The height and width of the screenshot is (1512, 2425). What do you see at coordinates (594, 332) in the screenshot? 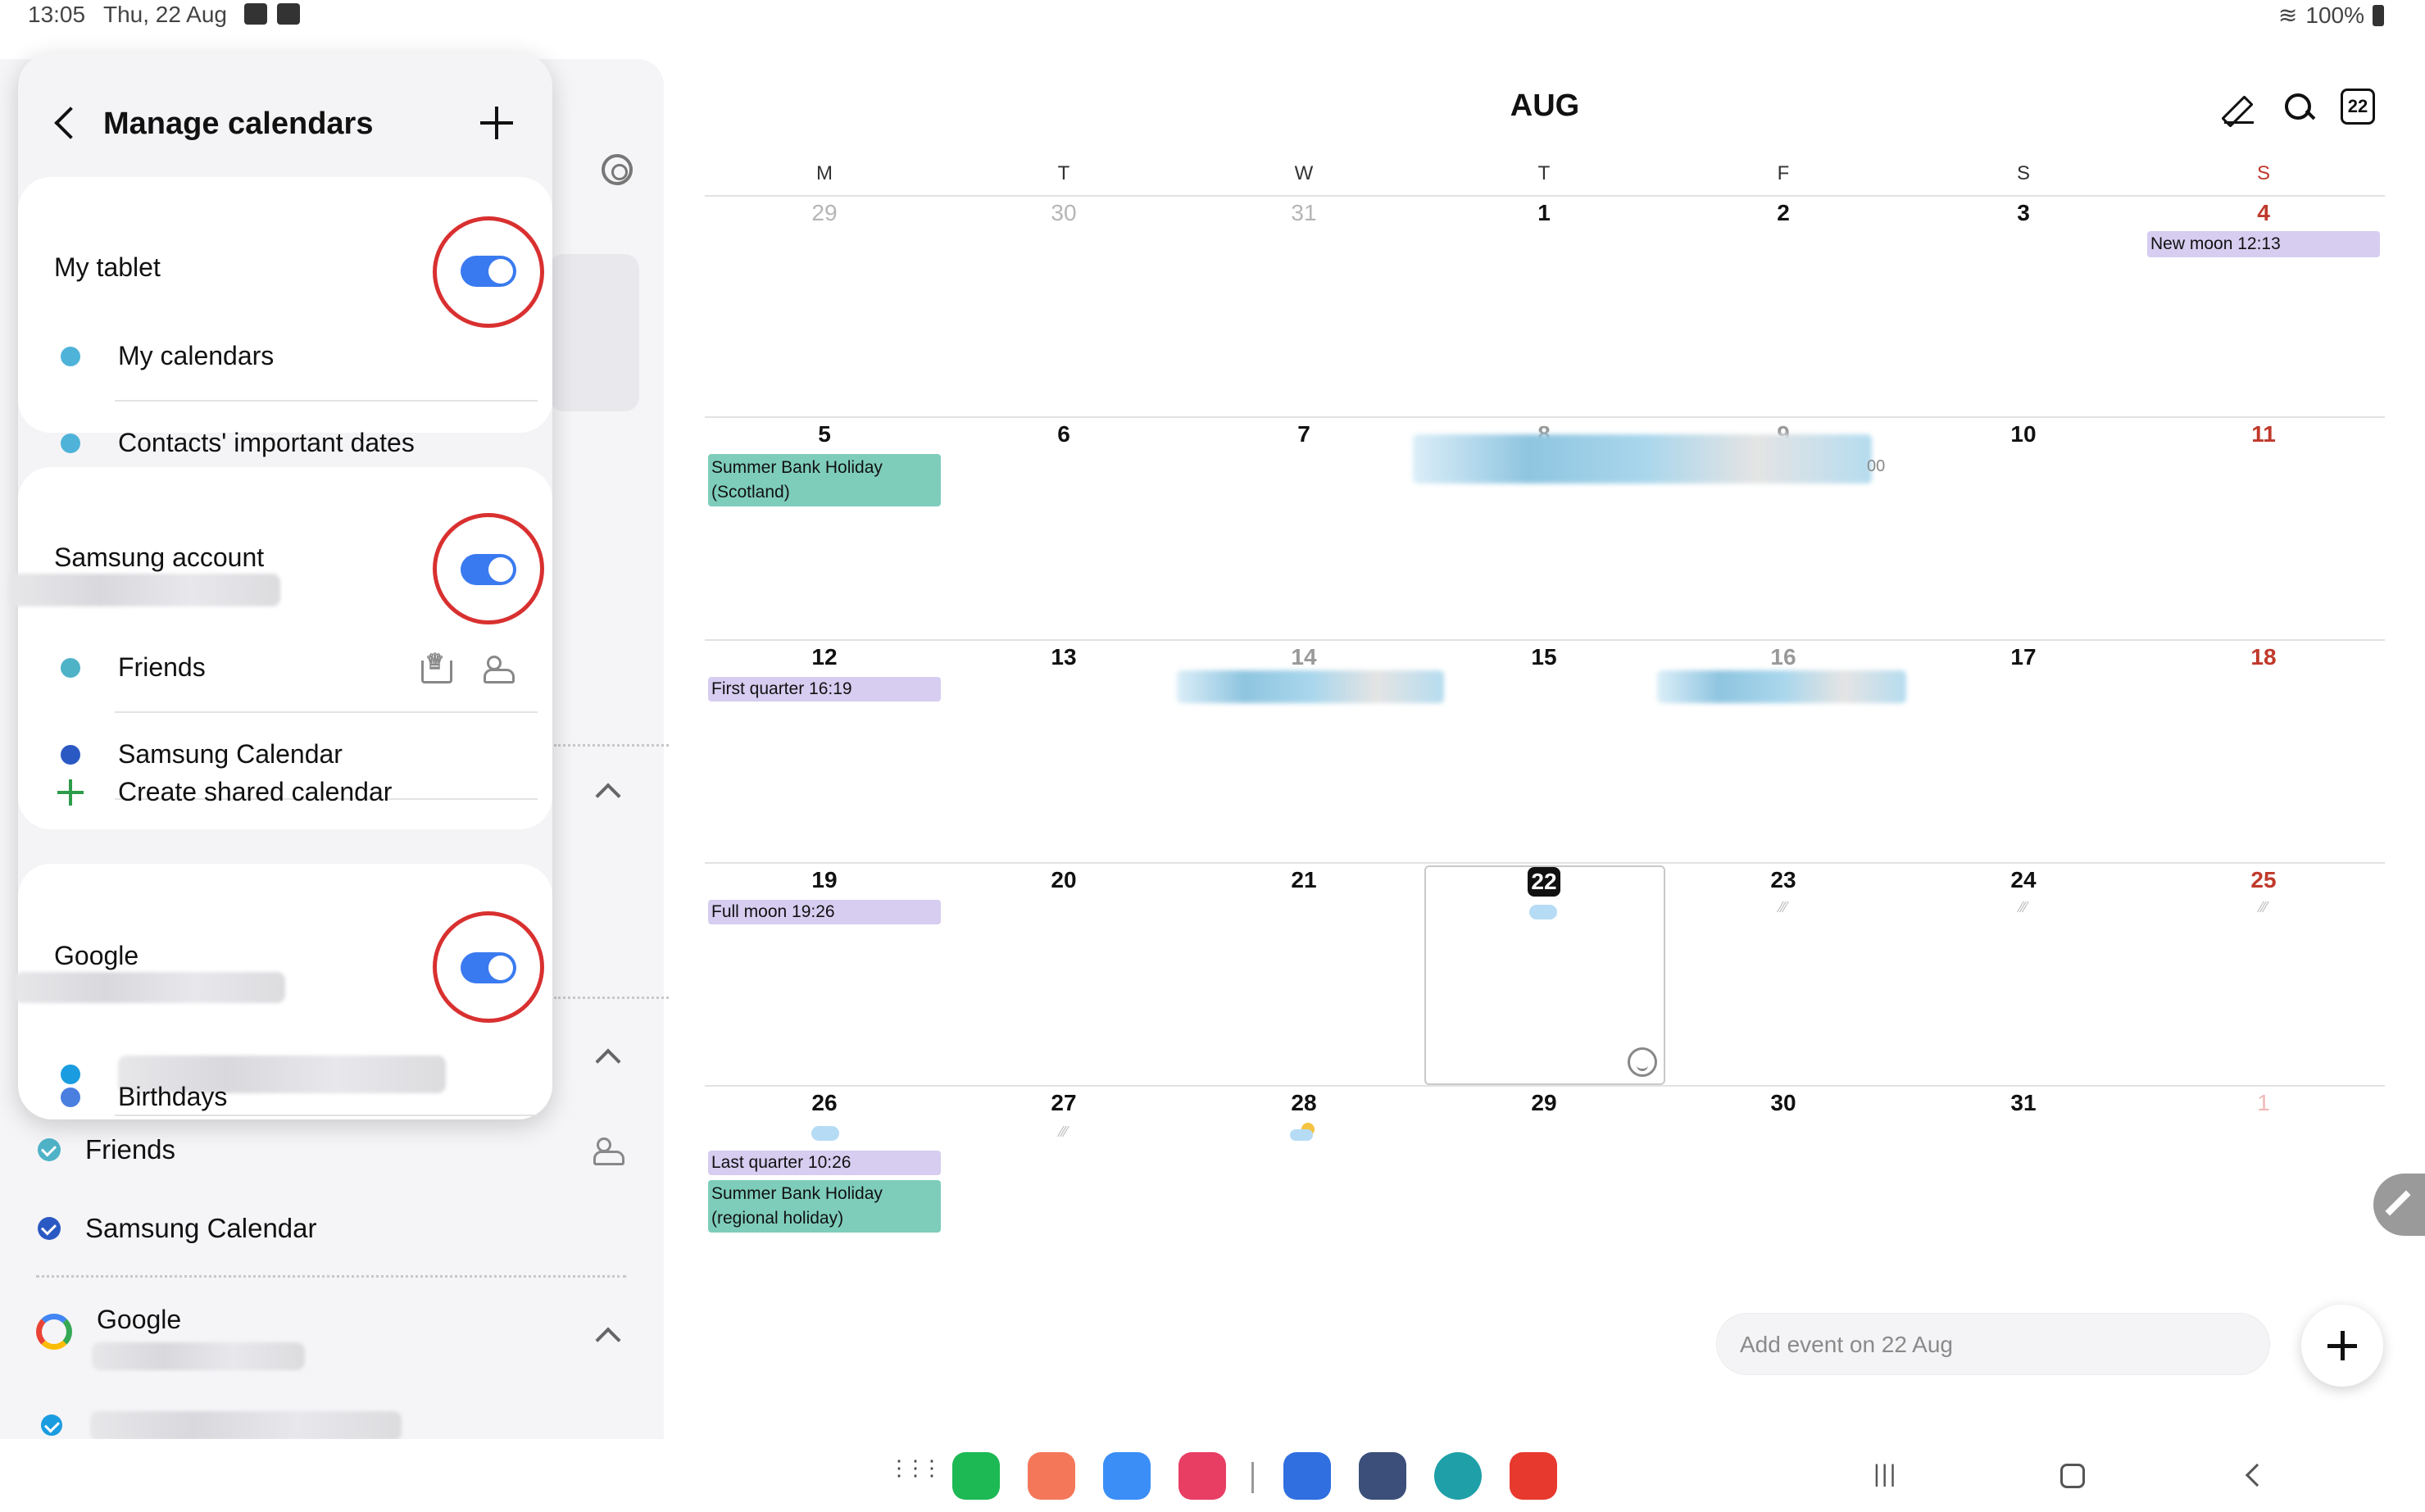
I see `drawer-selected-item` at bounding box center [594, 332].